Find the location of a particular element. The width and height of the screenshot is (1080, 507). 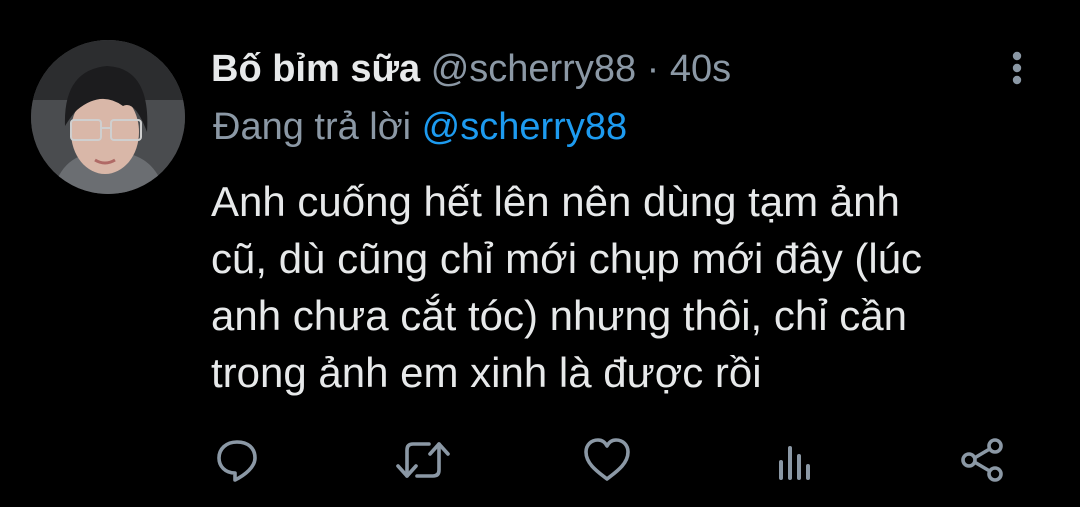

avatar-photo is located at coordinates (108, 117).